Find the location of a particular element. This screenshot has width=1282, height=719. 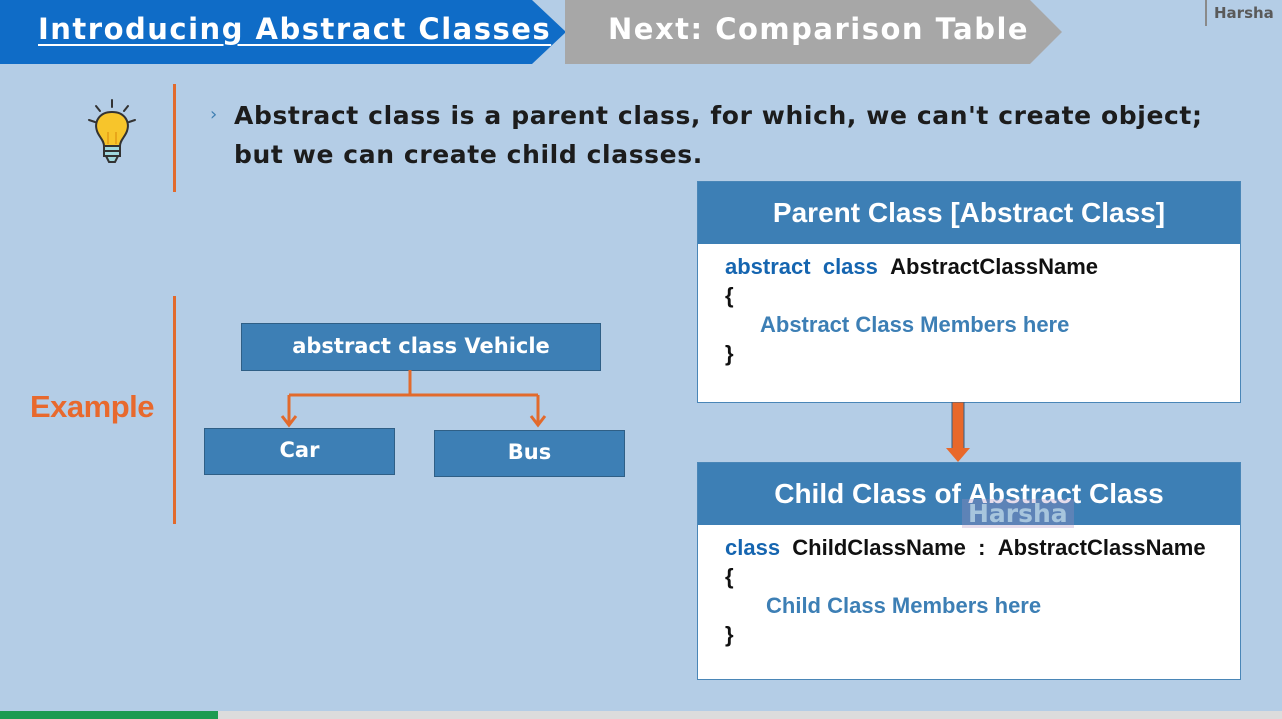

parent-class-label: abstract class Vehicle is located at coordinates (421, 346).